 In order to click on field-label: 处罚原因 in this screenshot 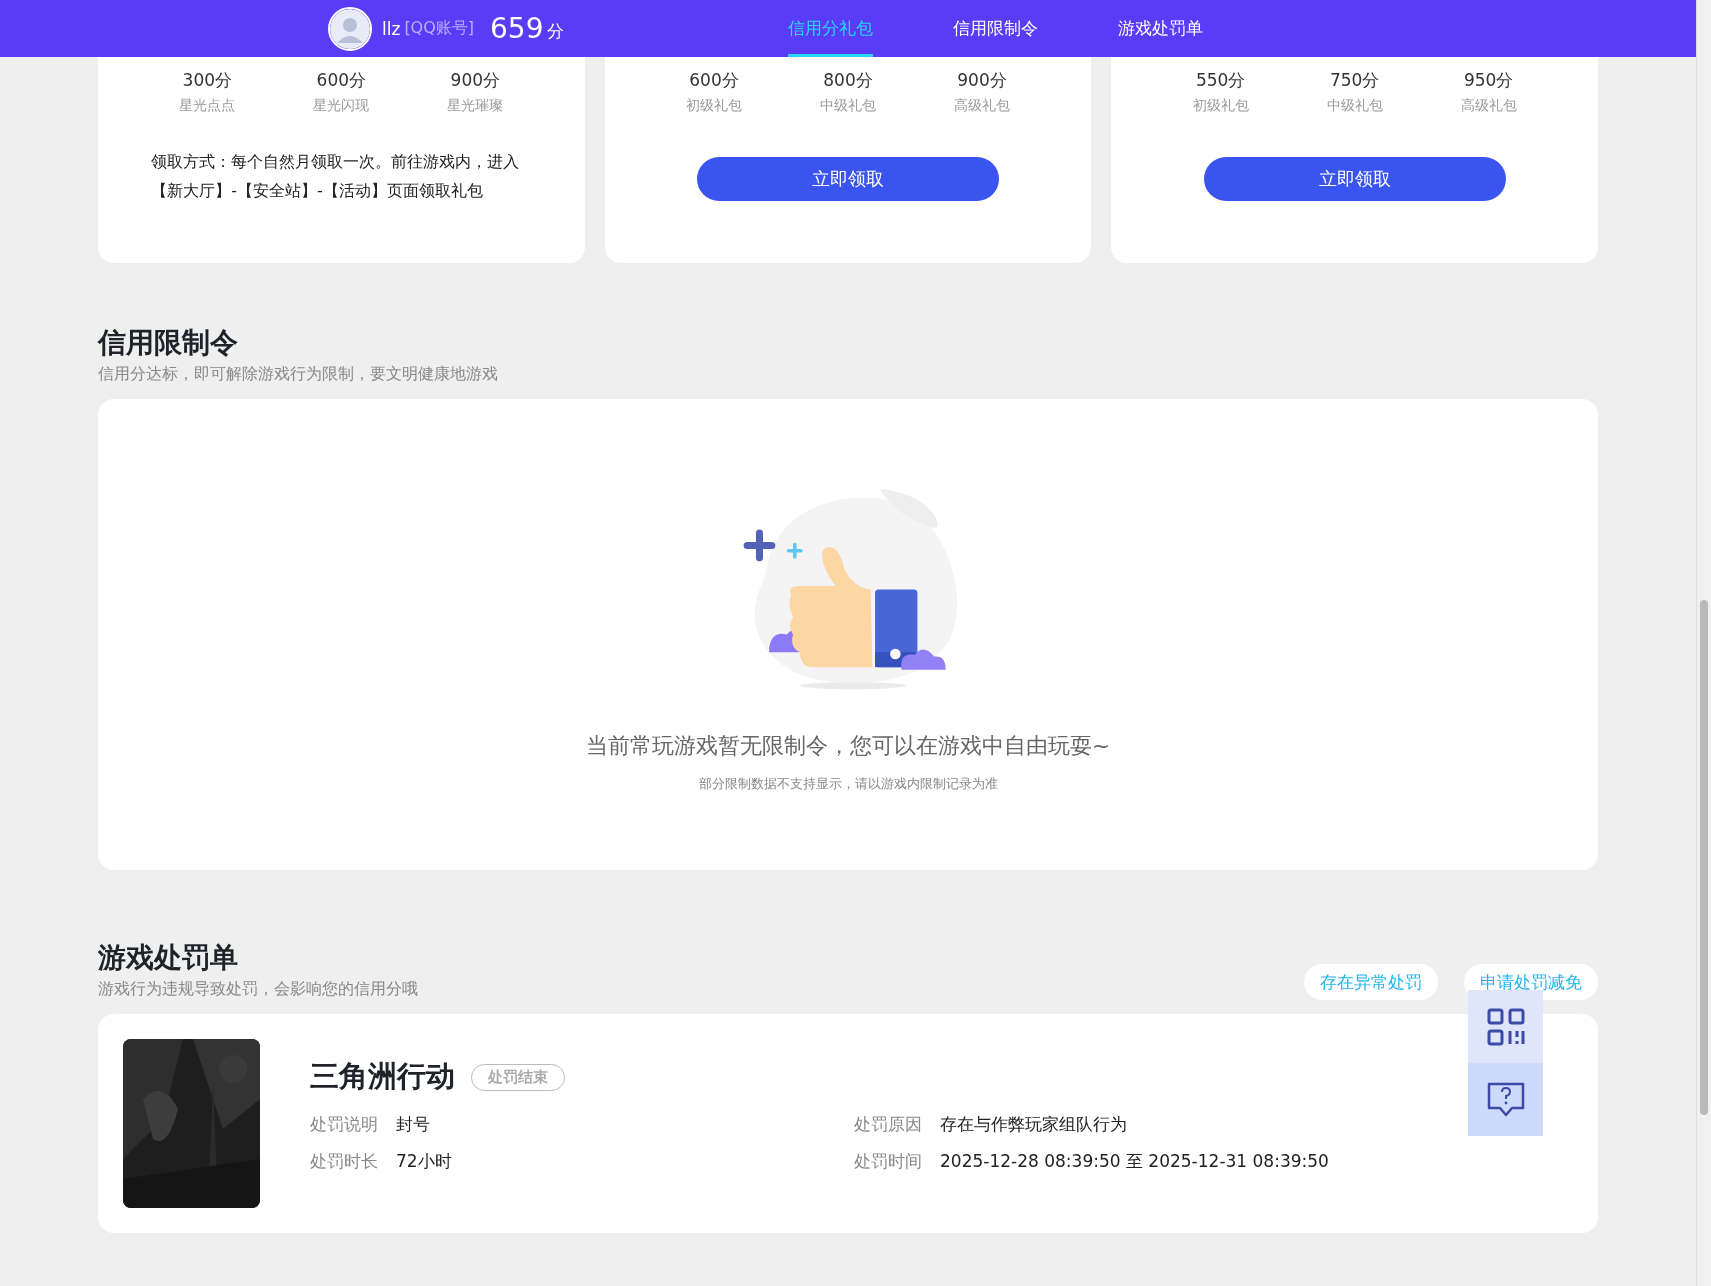, I will do `click(888, 1124)`.